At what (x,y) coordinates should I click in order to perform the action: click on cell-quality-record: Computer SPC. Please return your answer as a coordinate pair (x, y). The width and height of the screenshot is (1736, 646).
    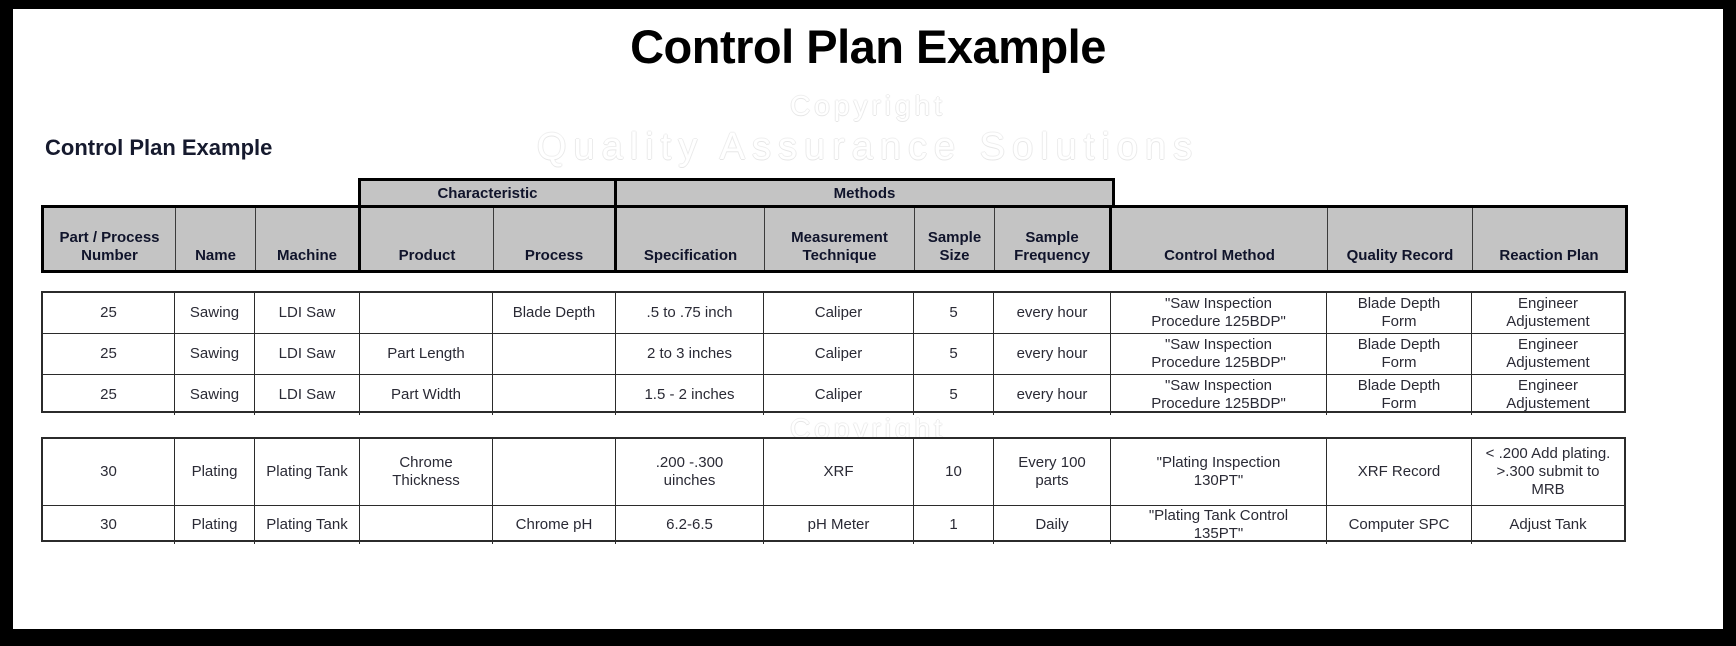
    Looking at the image, I should click on (1399, 525).